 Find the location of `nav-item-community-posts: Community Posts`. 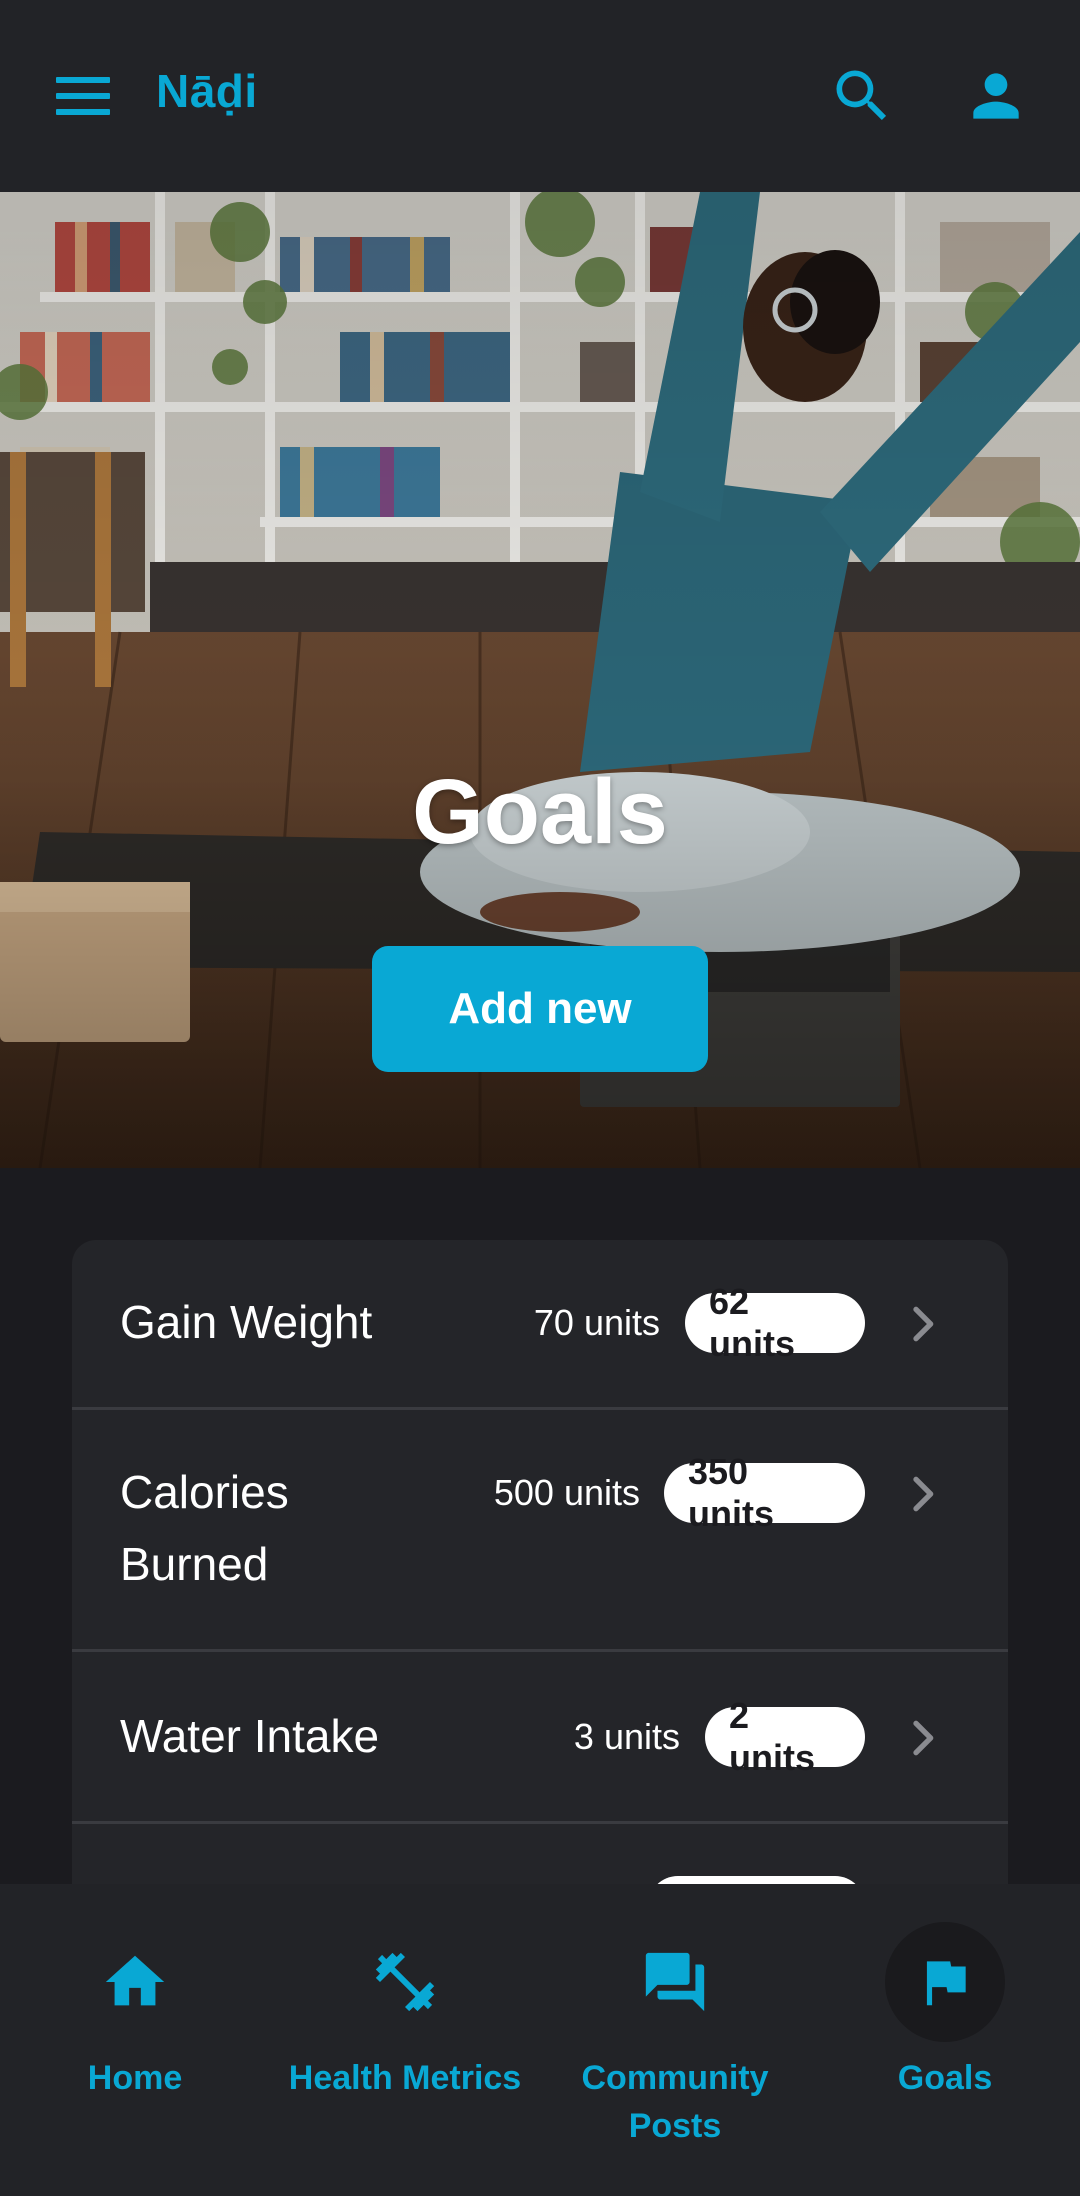

nav-item-community-posts: Community Posts is located at coordinates (675, 2040).